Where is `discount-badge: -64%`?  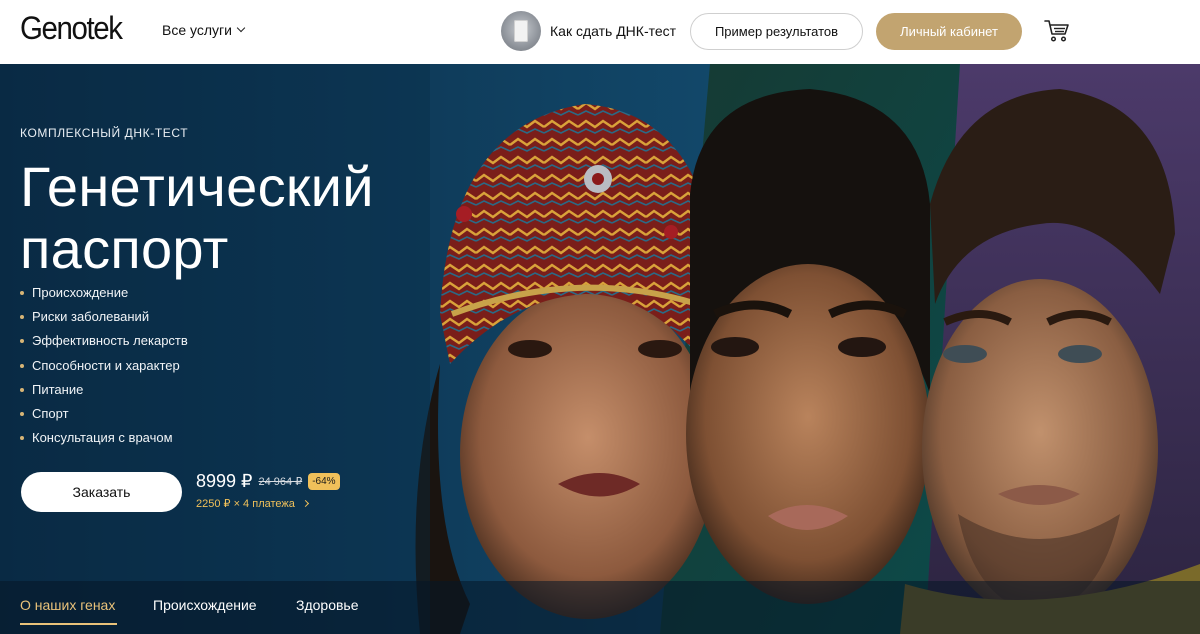 discount-badge: -64% is located at coordinates (324, 481).